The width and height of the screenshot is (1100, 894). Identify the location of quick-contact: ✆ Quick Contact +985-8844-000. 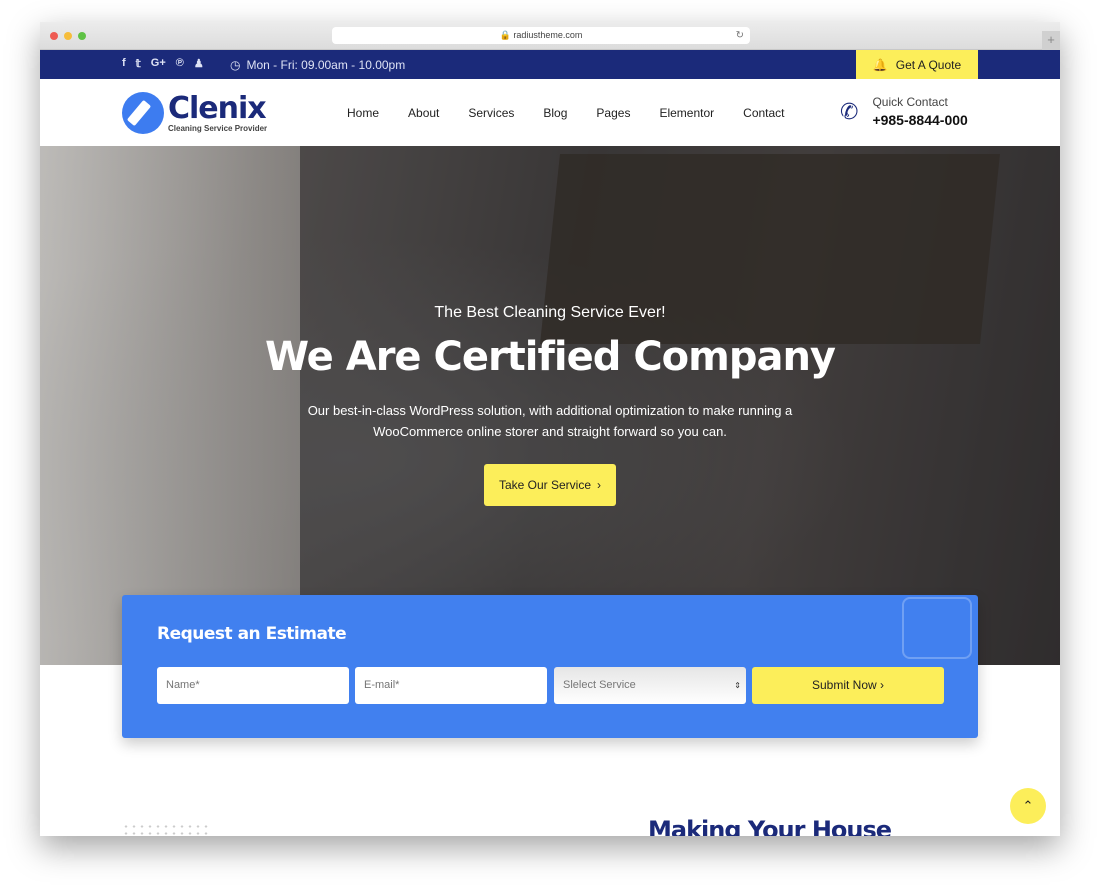
(904, 111).